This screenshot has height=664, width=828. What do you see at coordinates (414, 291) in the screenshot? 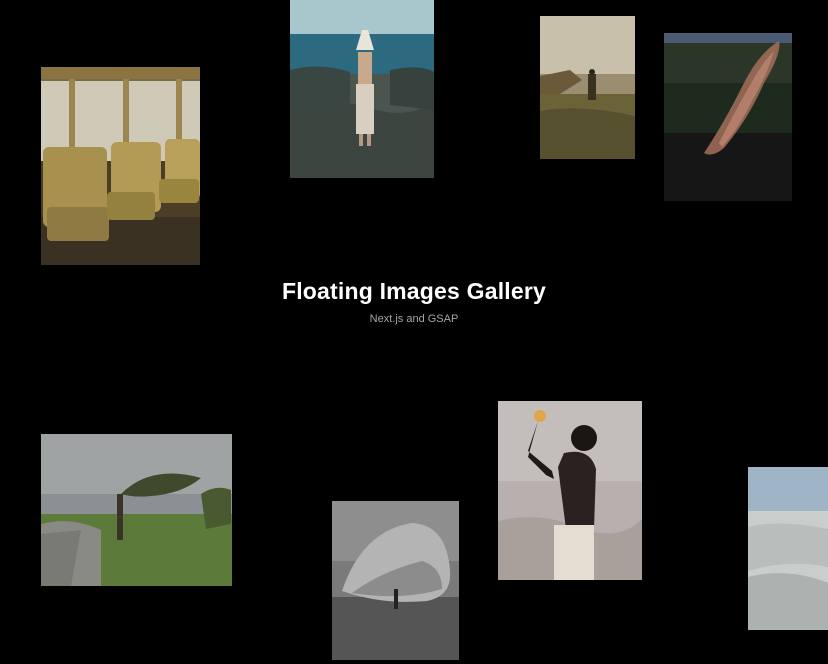
I see `page-title: Floating Images Gallery` at bounding box center [414, 291].